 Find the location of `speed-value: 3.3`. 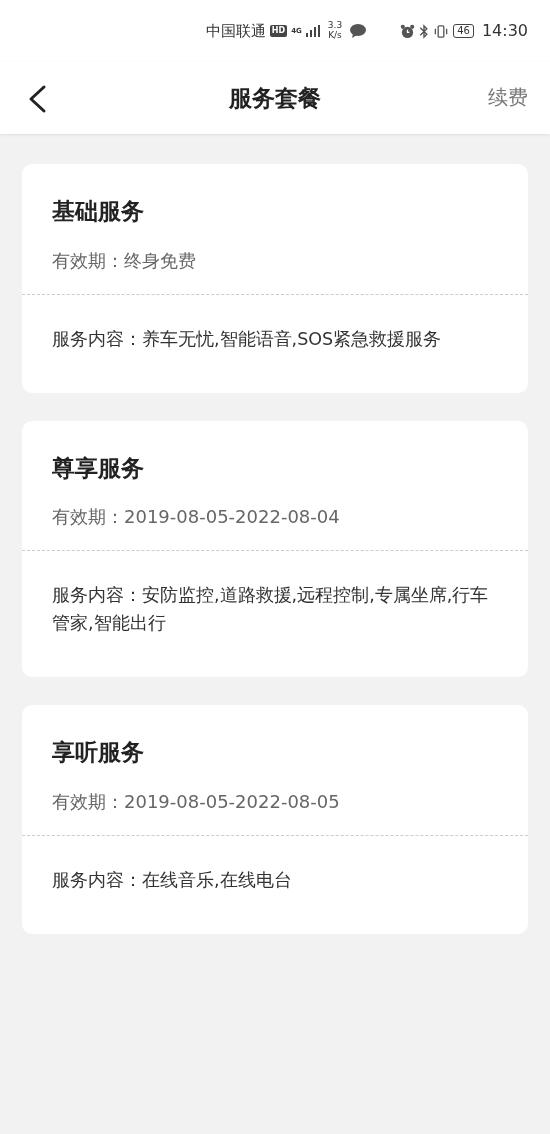

speed-value: 3.3 is located at coordinates (335, 26).